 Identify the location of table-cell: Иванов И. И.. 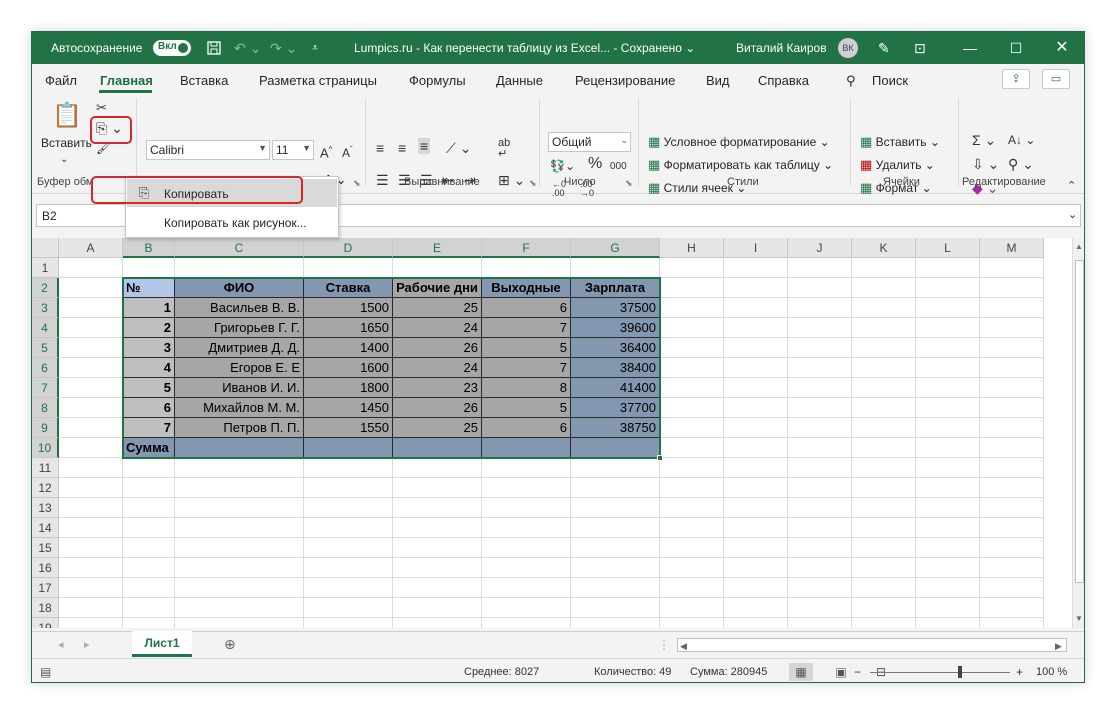
(239, 388).